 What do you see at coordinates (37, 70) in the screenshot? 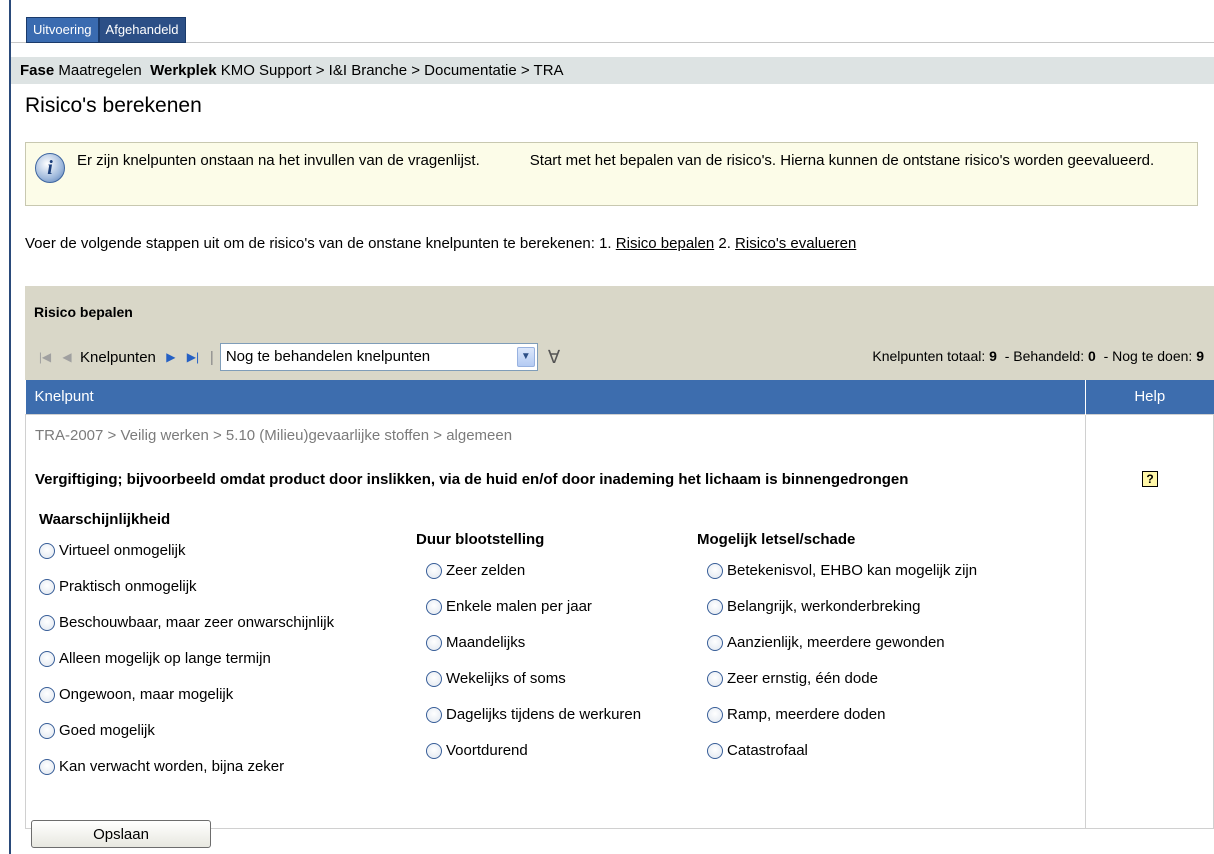
I see `fase-label: Fase` at bounding box center [37, 70].